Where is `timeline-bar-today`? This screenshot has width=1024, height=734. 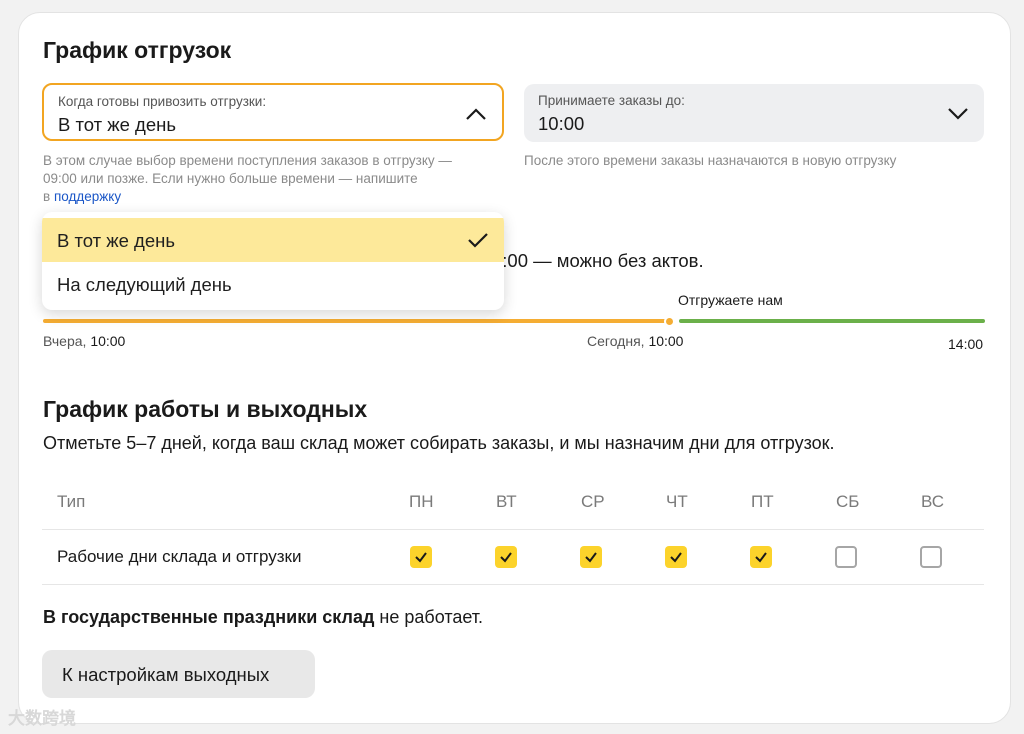 timeline-bar-today is located at coordinates (832, 321).